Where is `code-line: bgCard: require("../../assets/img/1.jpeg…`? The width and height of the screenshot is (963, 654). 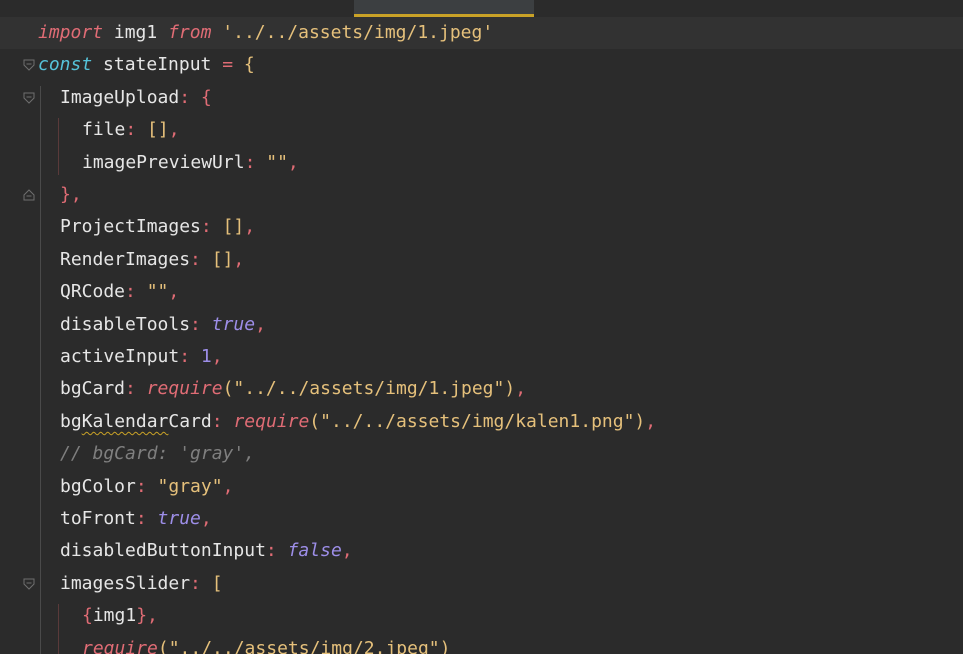
code-line: bgCard: require("../../assets/img/1.jpeg… is located at coordinates (481, 389).